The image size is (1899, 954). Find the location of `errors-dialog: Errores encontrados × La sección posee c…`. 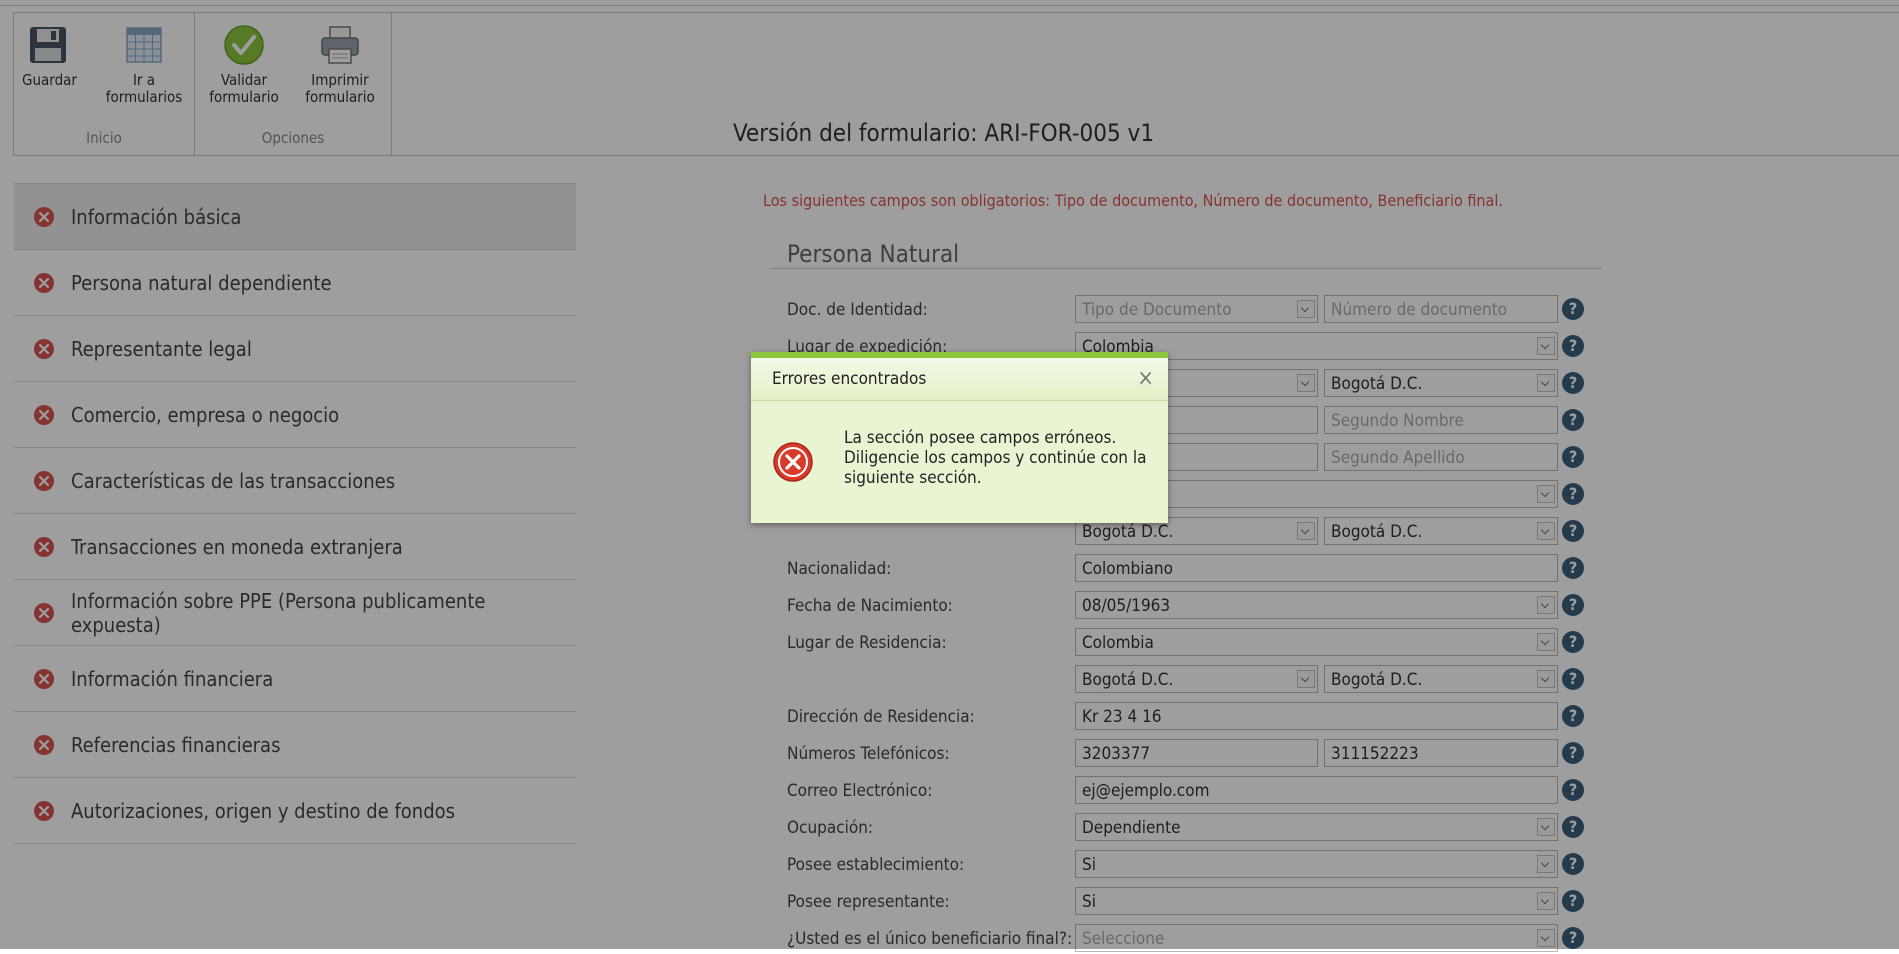

errors-dialog: Errores encontrados × La sección posee c… is located at coordinates (959, 437).